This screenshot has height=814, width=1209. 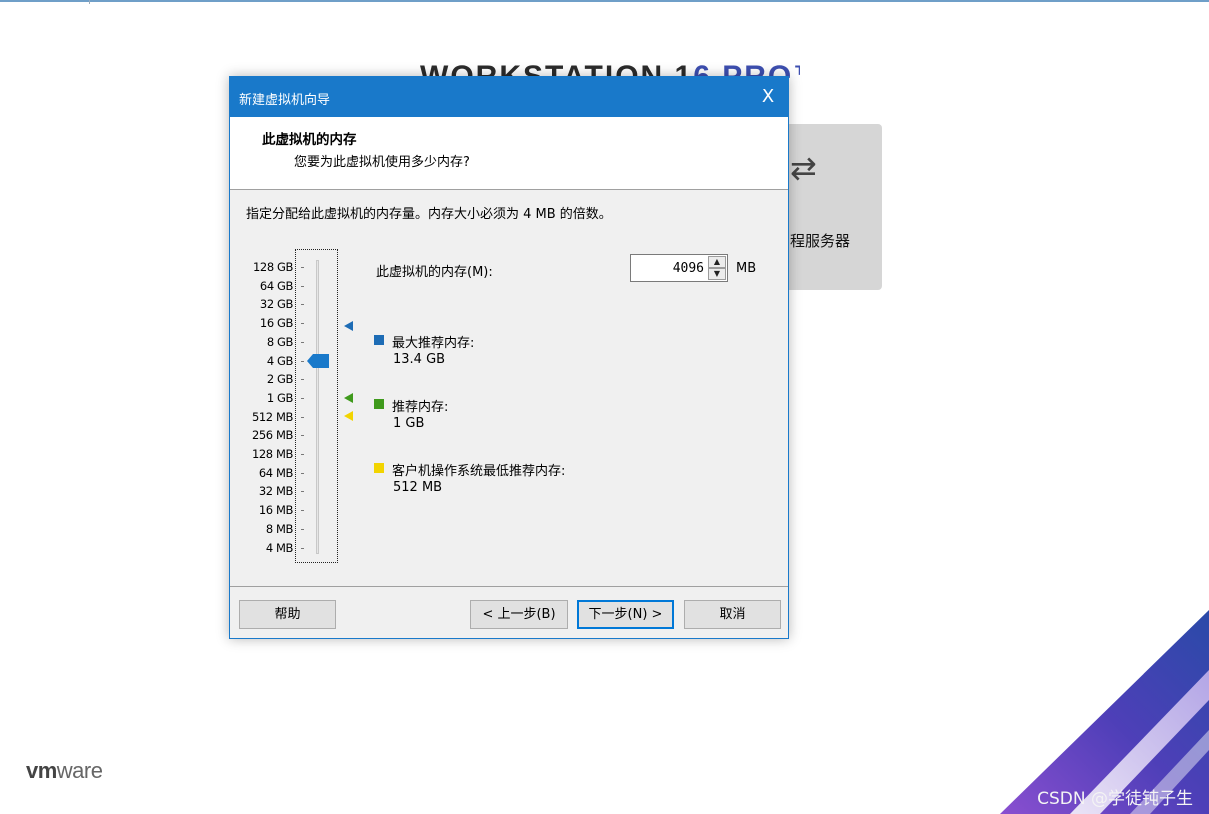 What do you see at coordinates (280, 379) in the screenshot?
I see `slider-tick-label: 2 GB` at bounding box center [280, 379].